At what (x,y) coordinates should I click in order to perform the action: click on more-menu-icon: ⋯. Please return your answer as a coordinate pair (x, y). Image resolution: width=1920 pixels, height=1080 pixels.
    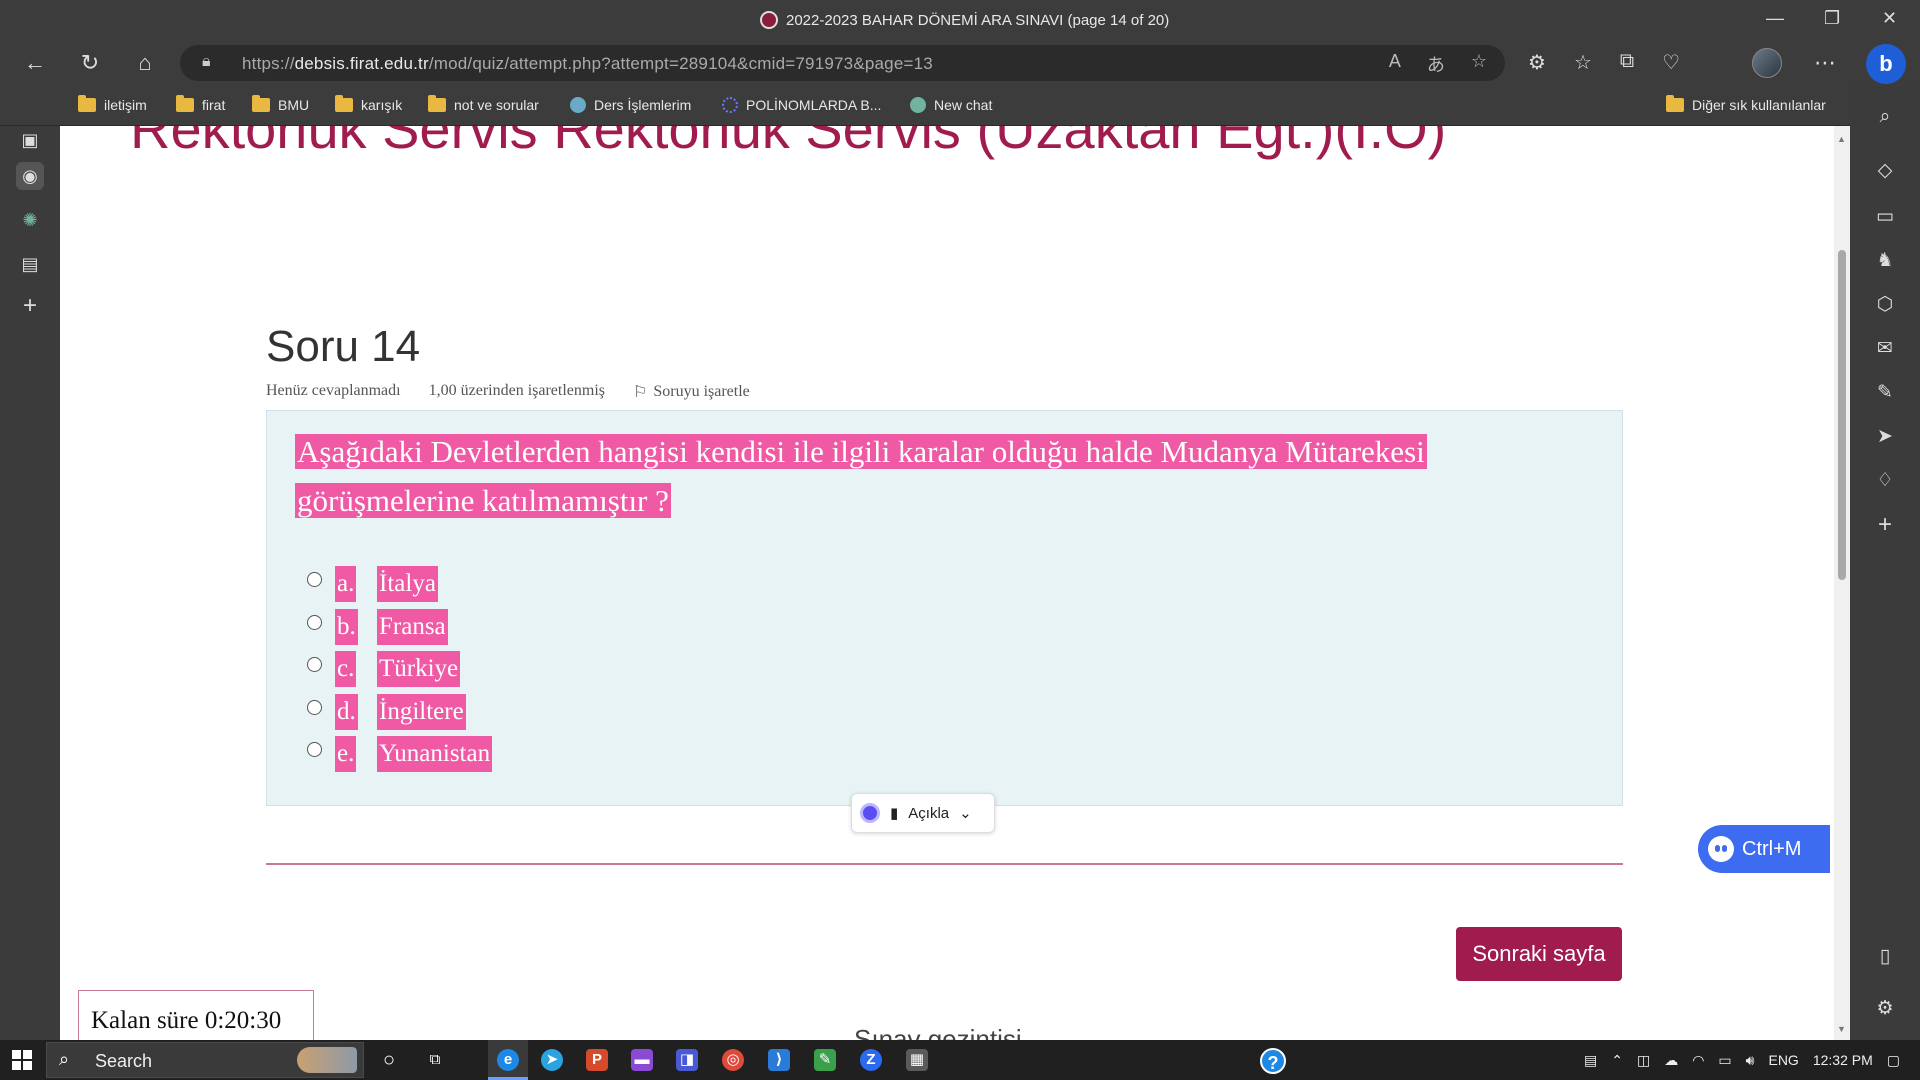
    Looking at the image, I should click on (1825, 63).